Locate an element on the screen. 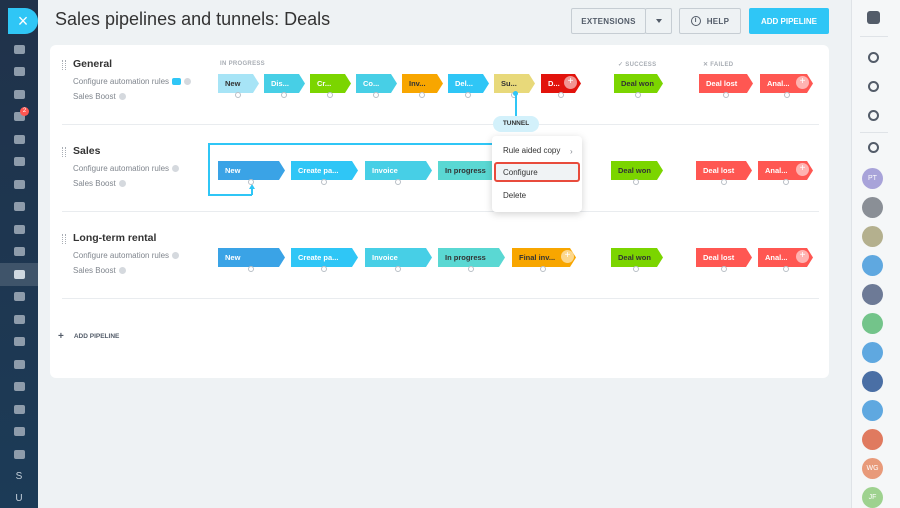 The image size is (900, 508). extensions-dropdown-button is located at coordinates (658, 21).